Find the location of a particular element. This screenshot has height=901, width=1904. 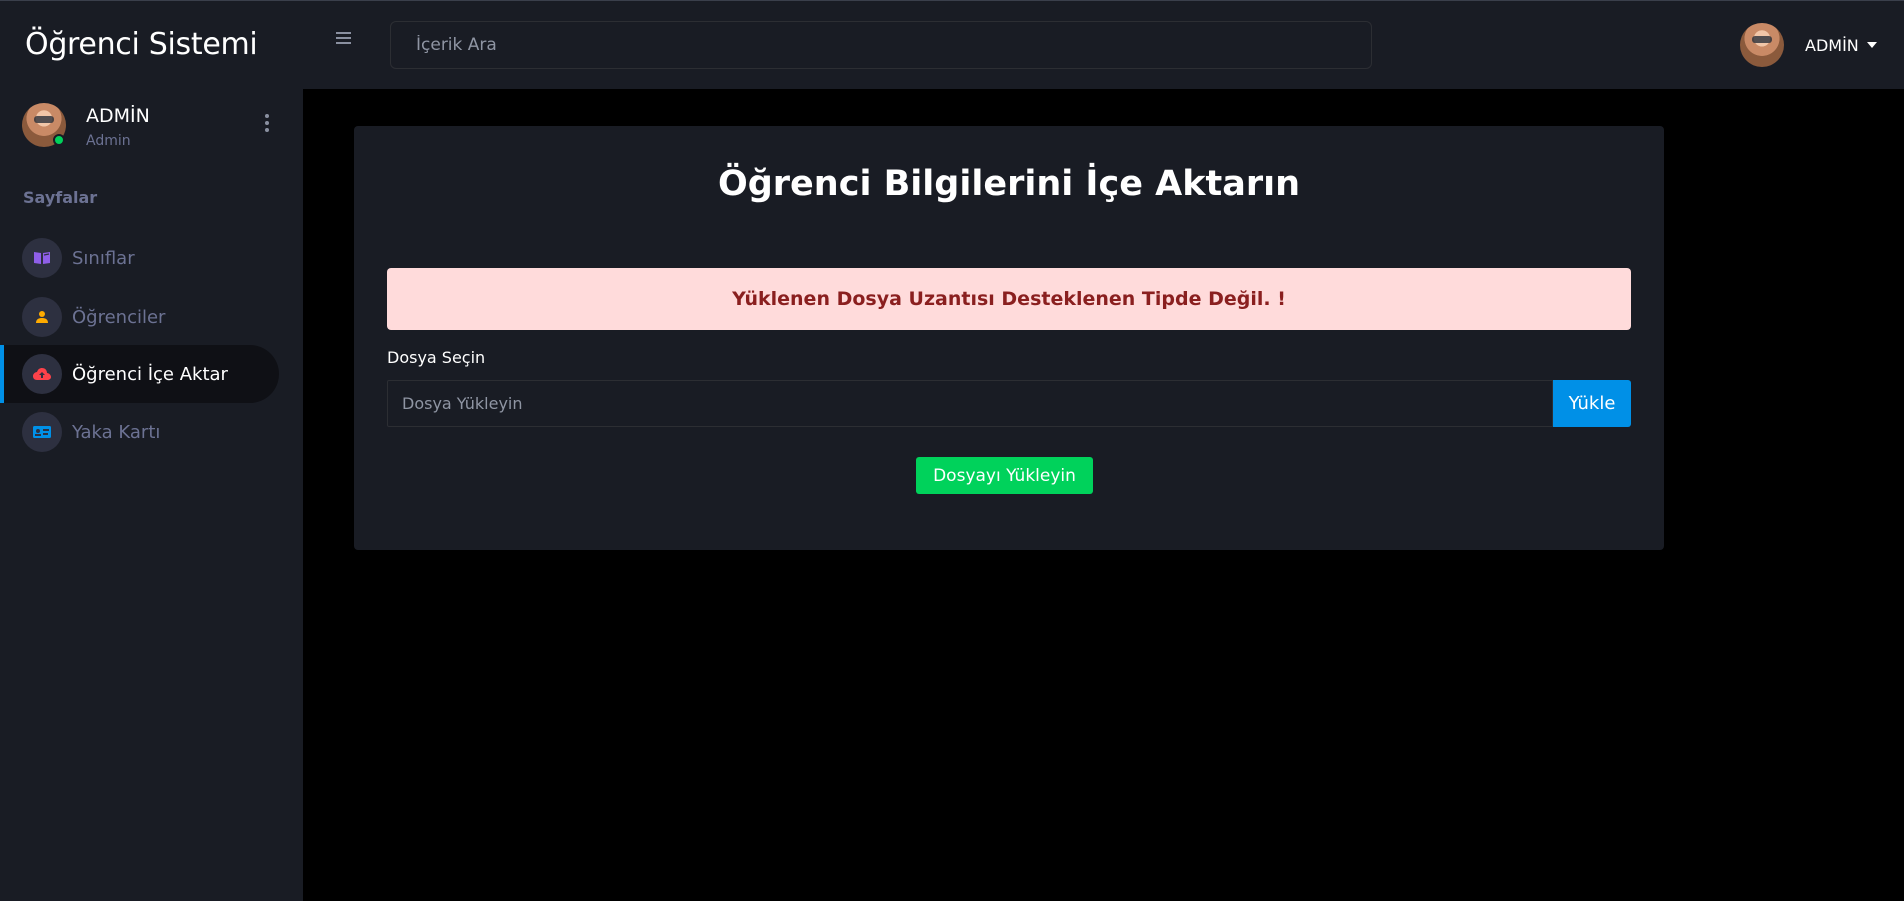

online-status-icon is located at coordinates (59, 140).